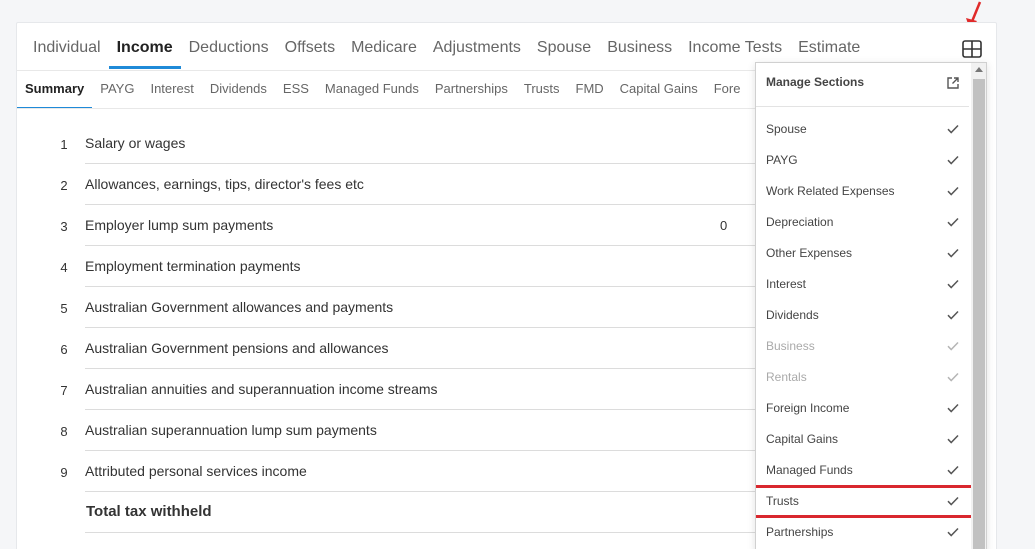 The image size is (1035, 549). I want to click on subtab-interest: Interest, so click(171, 89).